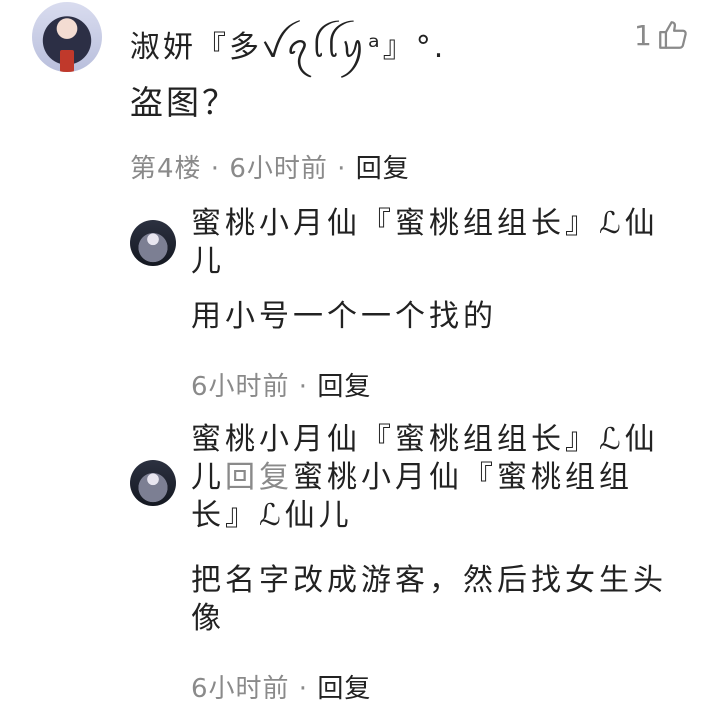  Describe the element at coordinates (643, 35) in the screenshot. I see `like-count: 1` at that location.